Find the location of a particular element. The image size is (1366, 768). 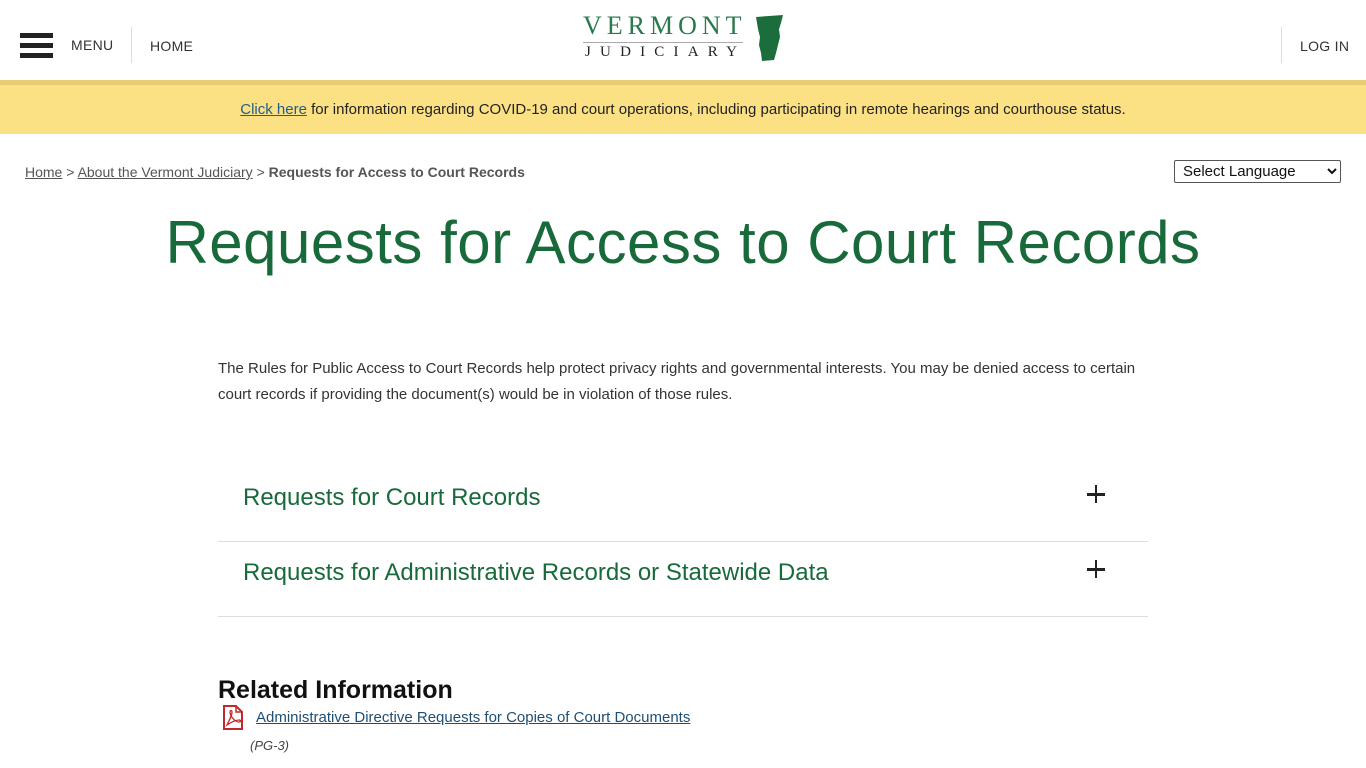

accordion-title: Requests for Court Records is located at coordinates (391, 498).